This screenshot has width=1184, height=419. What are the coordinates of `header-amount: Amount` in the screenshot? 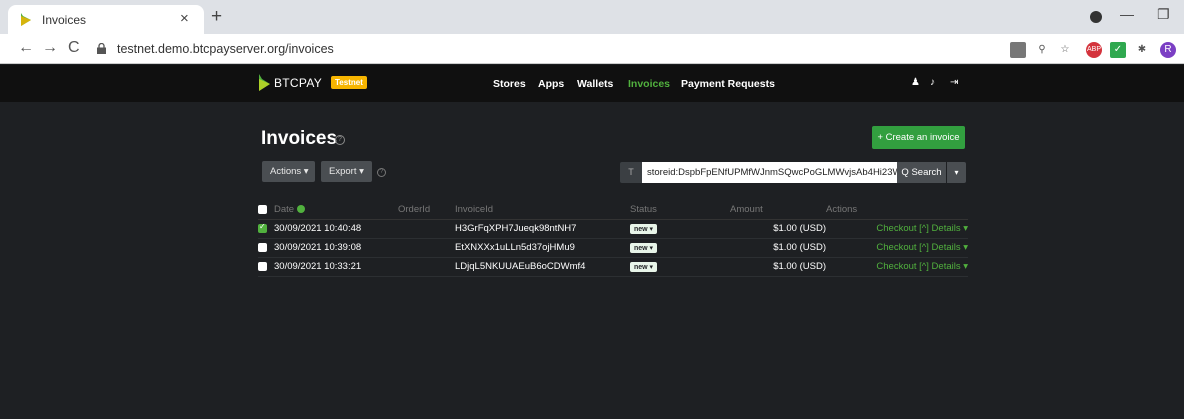 It's located at (778, 210).